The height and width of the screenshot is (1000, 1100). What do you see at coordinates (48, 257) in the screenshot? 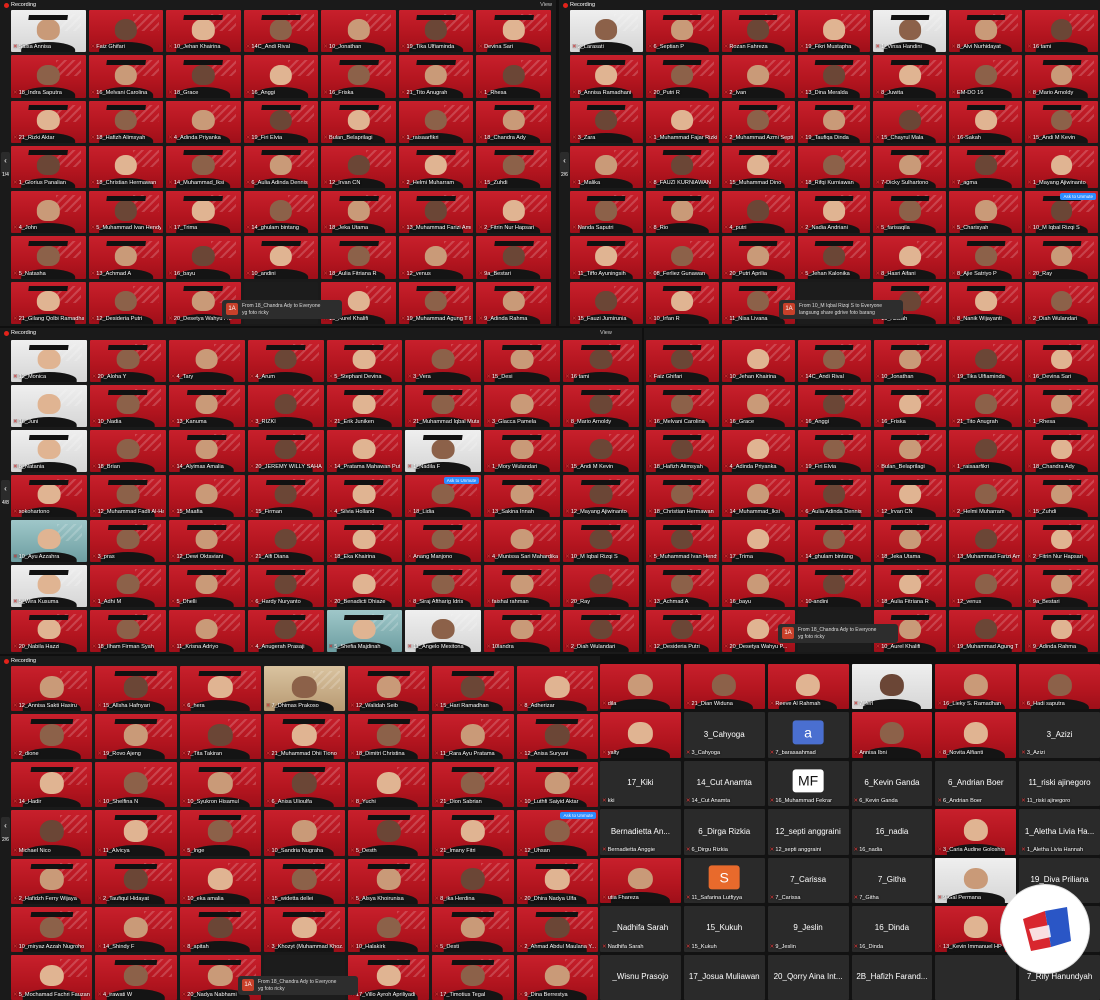
I see `participant-tile: ✕5_Natasha` at bounding box center [48, 257].